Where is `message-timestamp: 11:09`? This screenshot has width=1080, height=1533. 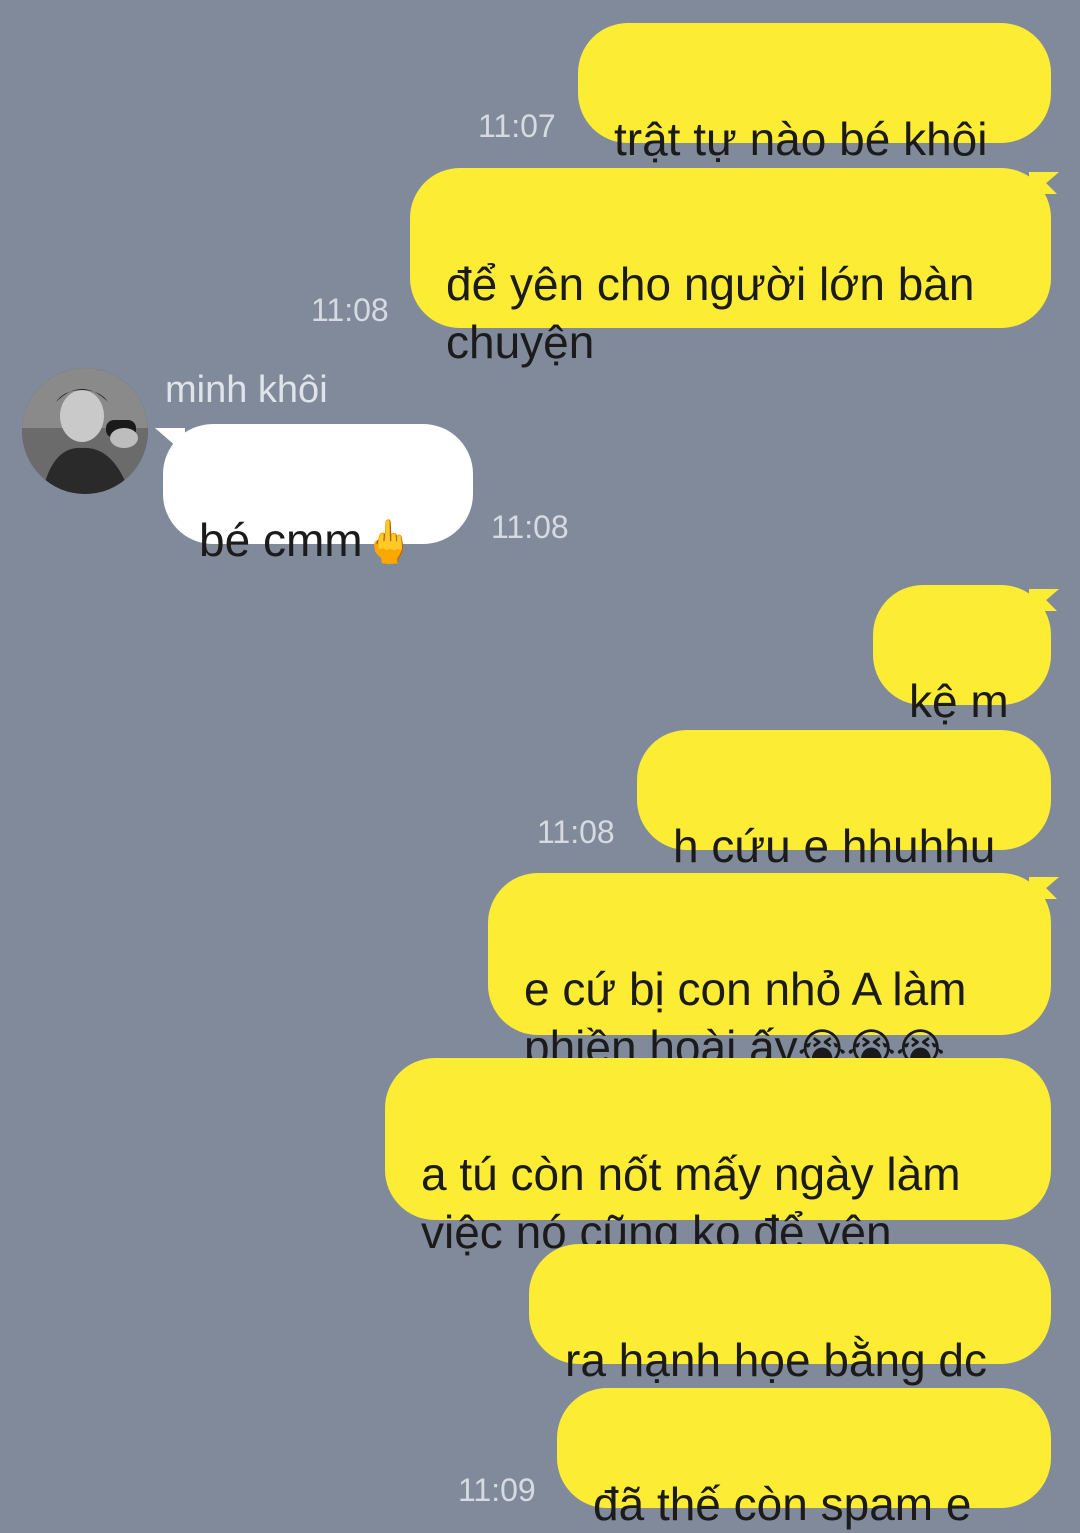 message-timestamp: 11:09 is located at coordinates (497, 1490).